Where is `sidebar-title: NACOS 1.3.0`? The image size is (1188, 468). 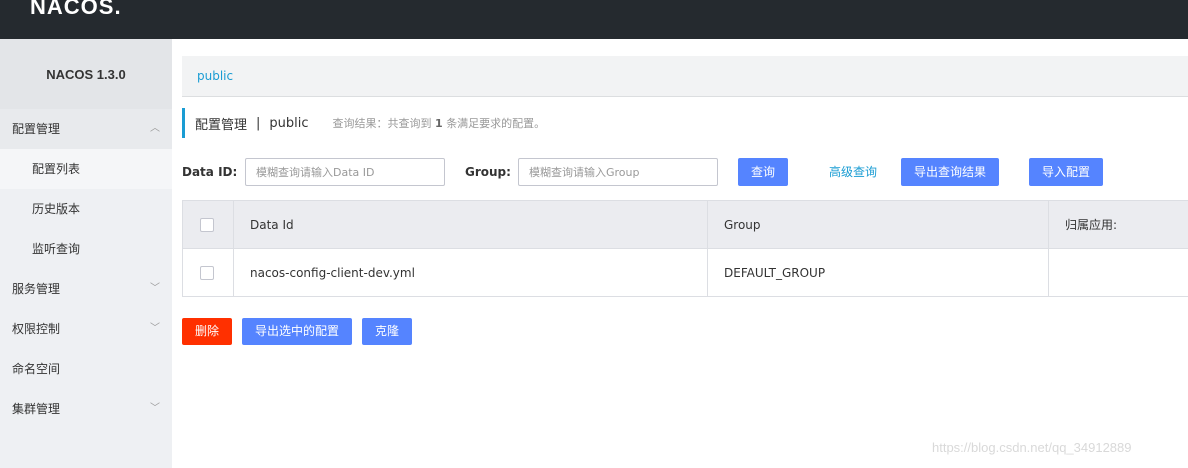 sidebar-title: NACOS 1.3.0 is located at coordinates (86, 74).